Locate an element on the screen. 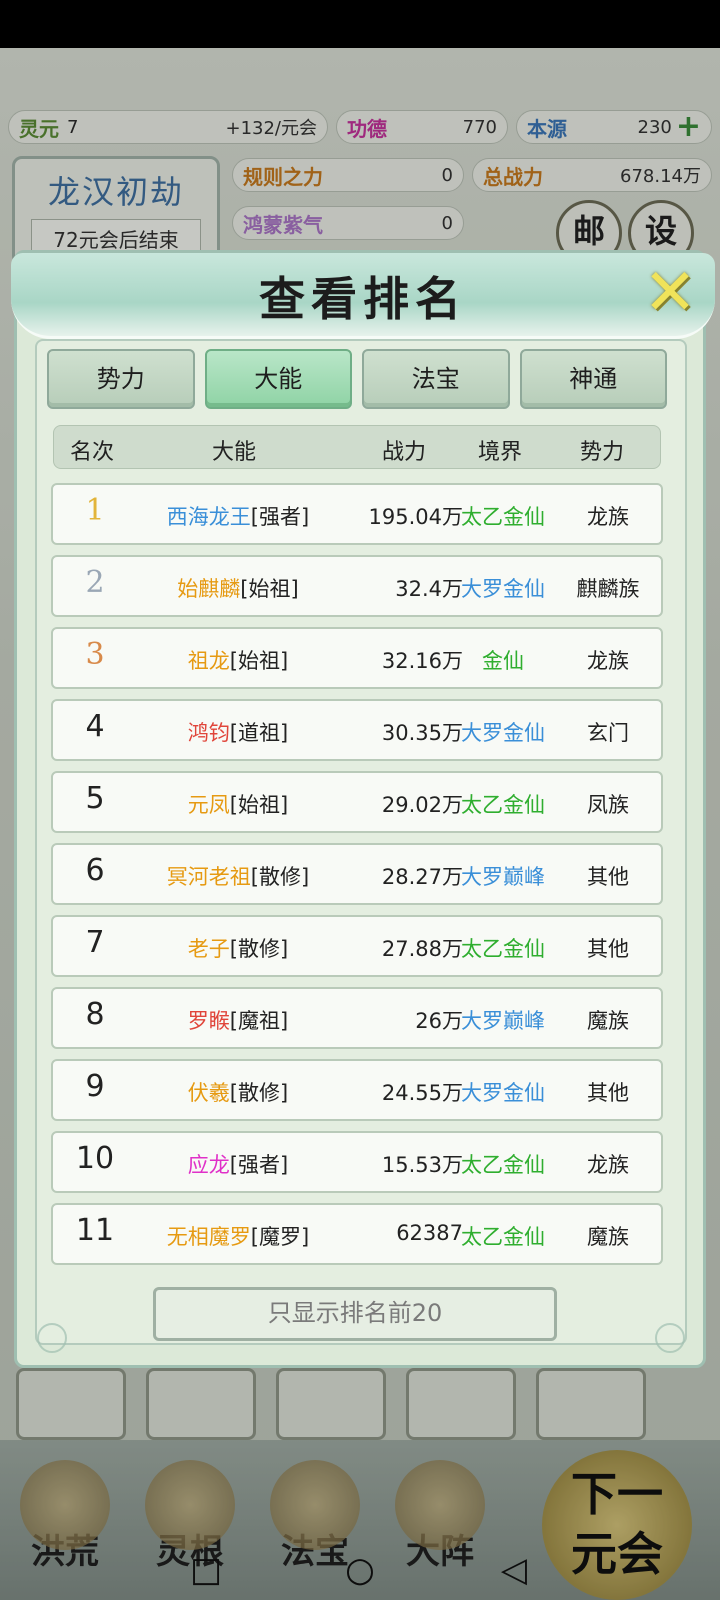 The width and height of the screenshot is (720, 1600). power-cell: 62387 is located at coordinates (429, 1233).